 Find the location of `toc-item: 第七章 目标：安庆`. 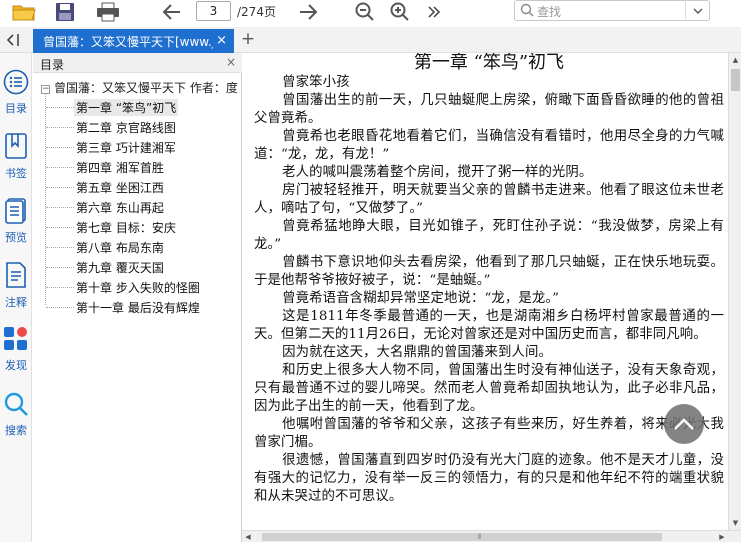

toc-item: 第七章 目标：安庆 is located at coordinates (137, 227).